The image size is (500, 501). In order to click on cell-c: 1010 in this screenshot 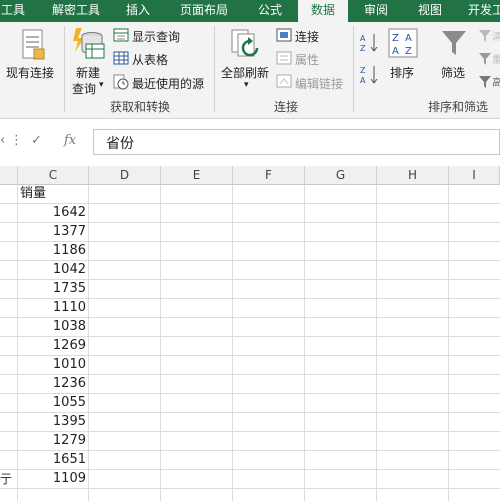, I will do `click(53, 365)`.